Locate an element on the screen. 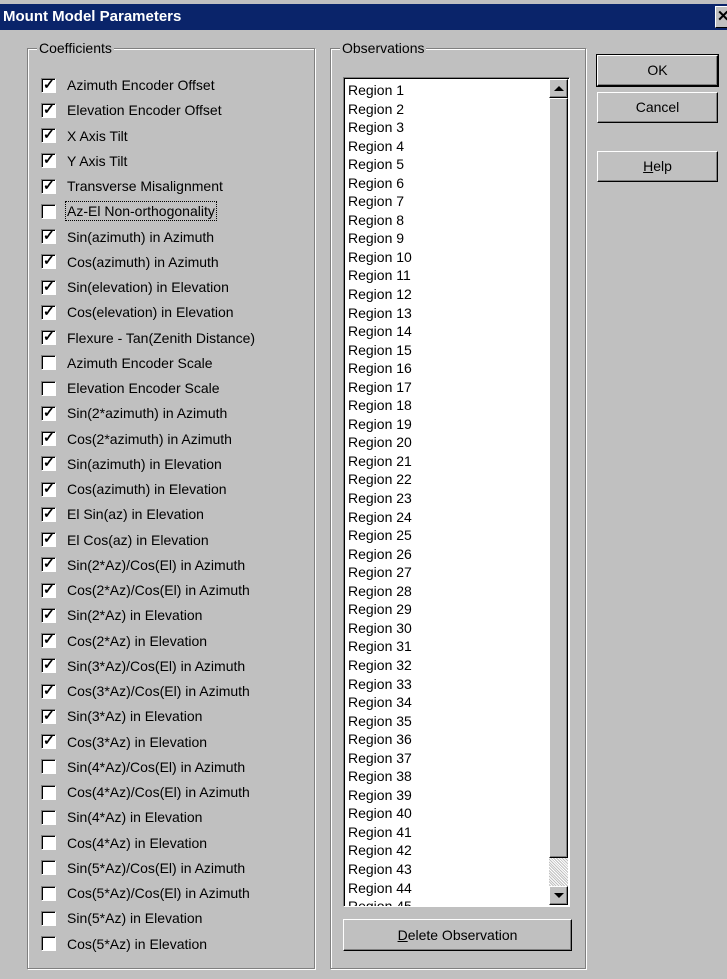  list-item: Region 22 is located at coordinates (447, 479).